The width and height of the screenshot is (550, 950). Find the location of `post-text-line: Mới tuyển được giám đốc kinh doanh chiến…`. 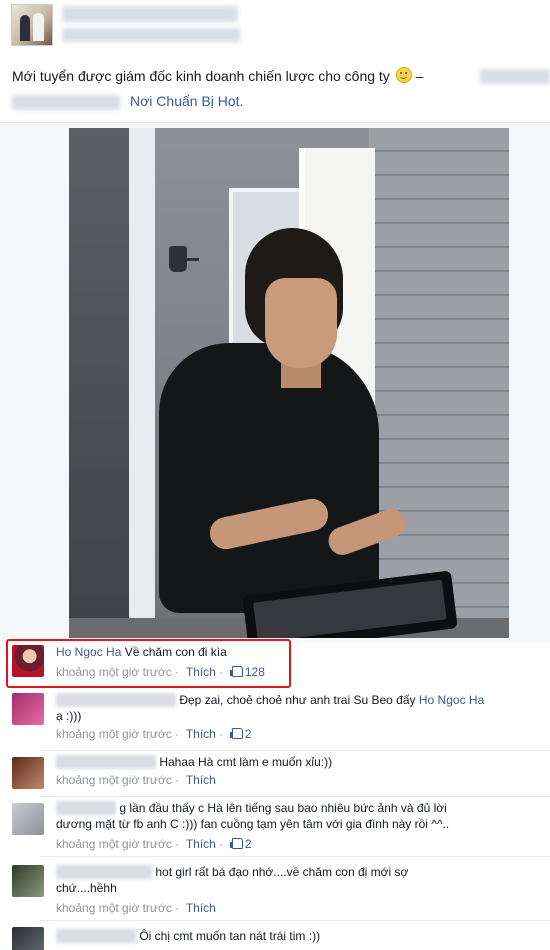

post-text-line: Mới tuyển được giám đốc kinh doanh chiến… is located at coordinates (217, 76).